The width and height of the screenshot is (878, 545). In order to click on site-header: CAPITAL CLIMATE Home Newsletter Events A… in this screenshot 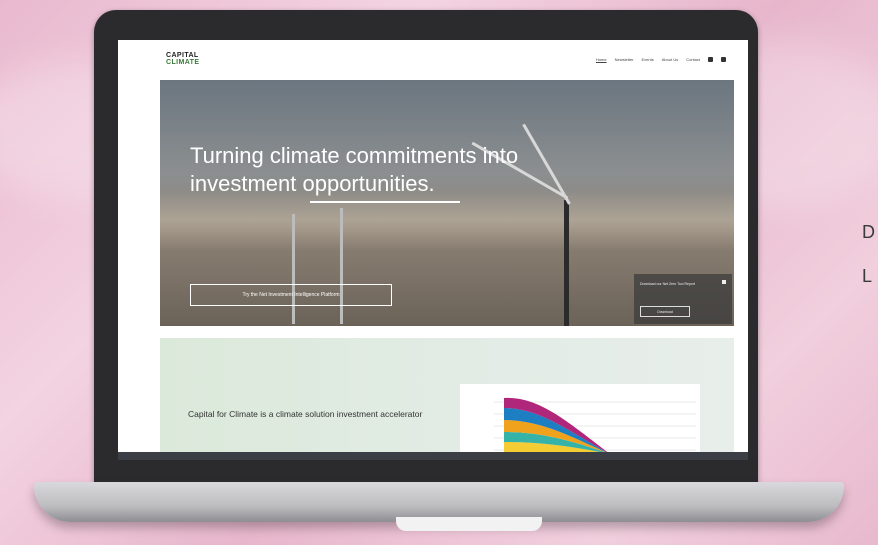, I will do `click(433, 59)`.